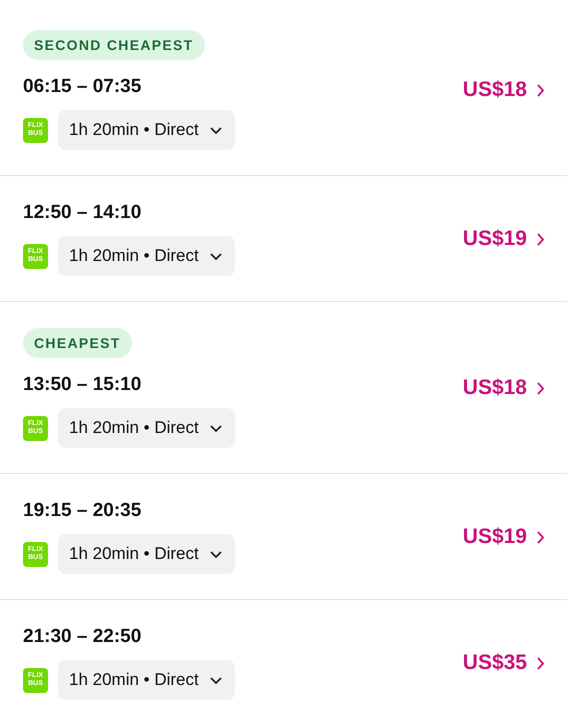  What do you see at coordinates (82, 511) in the screenshot?
I see `trip-times: 19:15 – 20:35` at bounding box center [82, 511].